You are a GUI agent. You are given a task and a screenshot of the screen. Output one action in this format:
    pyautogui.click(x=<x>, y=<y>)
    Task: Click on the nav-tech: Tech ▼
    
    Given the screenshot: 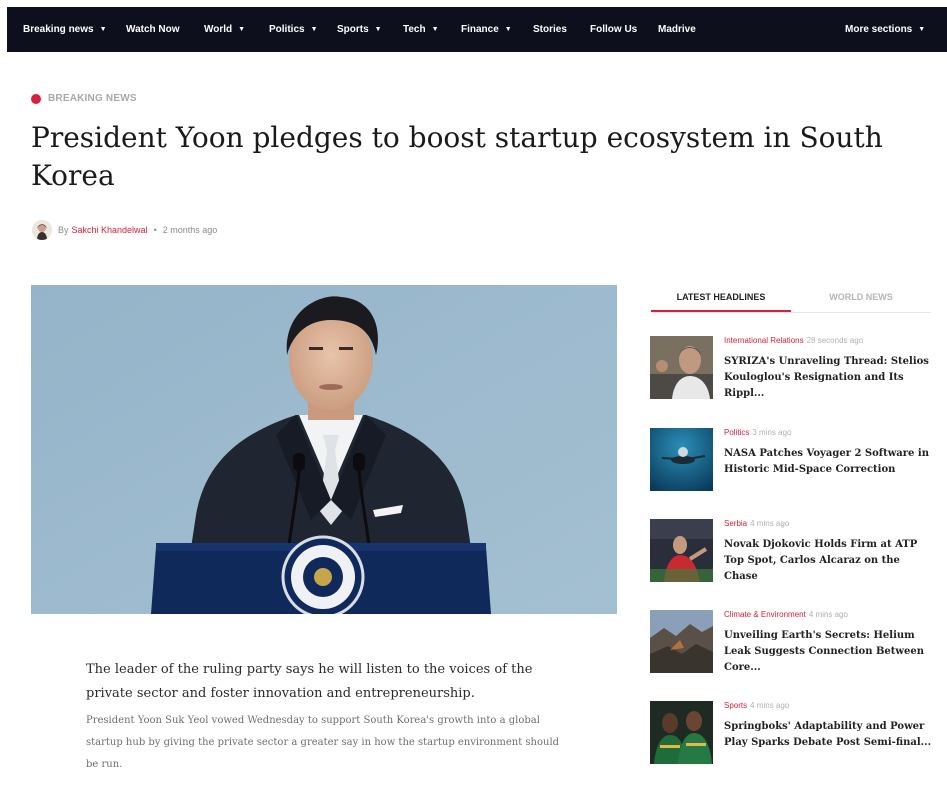 What is the action you would take?
    pyautogui.click(x=421, y=29)
    